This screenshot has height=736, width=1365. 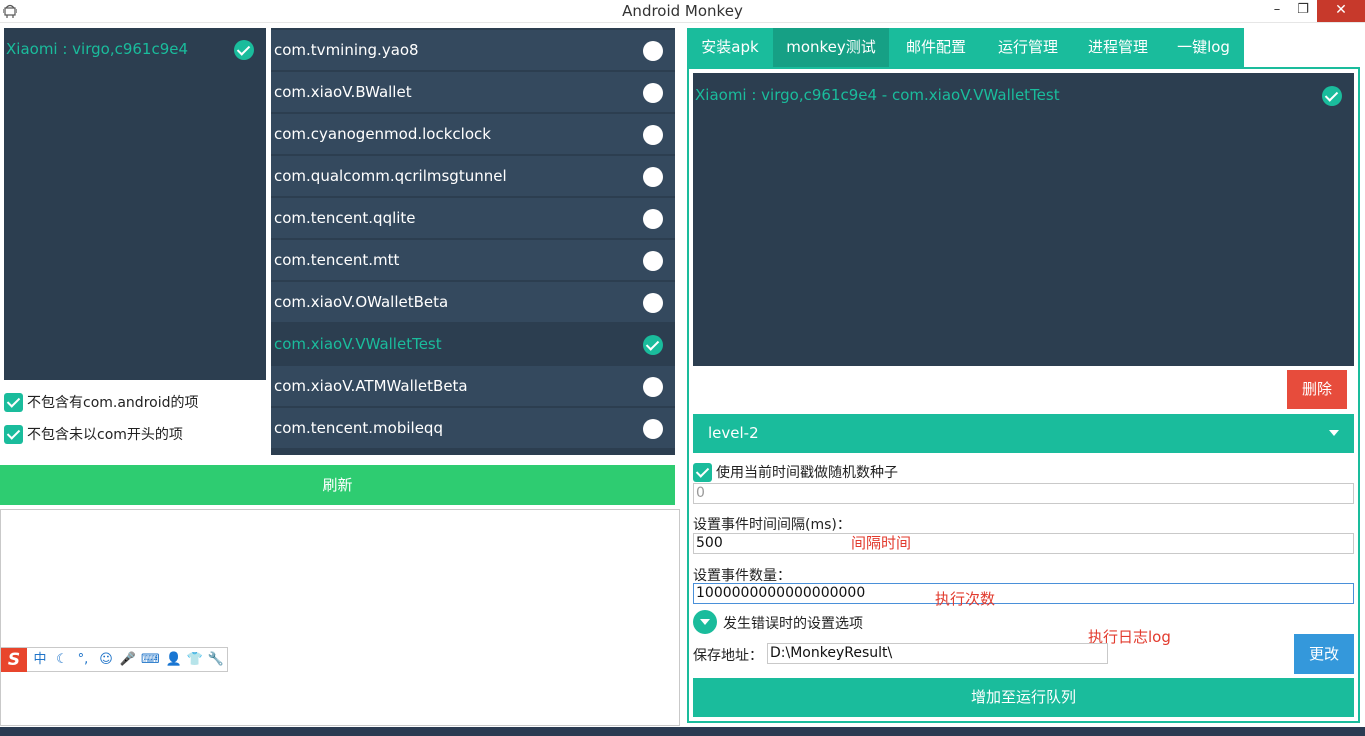 What do you see at coordinates (1341, 11) in the screenshot?
I see `close-button: ✕` at bounding box center [1341, 11].